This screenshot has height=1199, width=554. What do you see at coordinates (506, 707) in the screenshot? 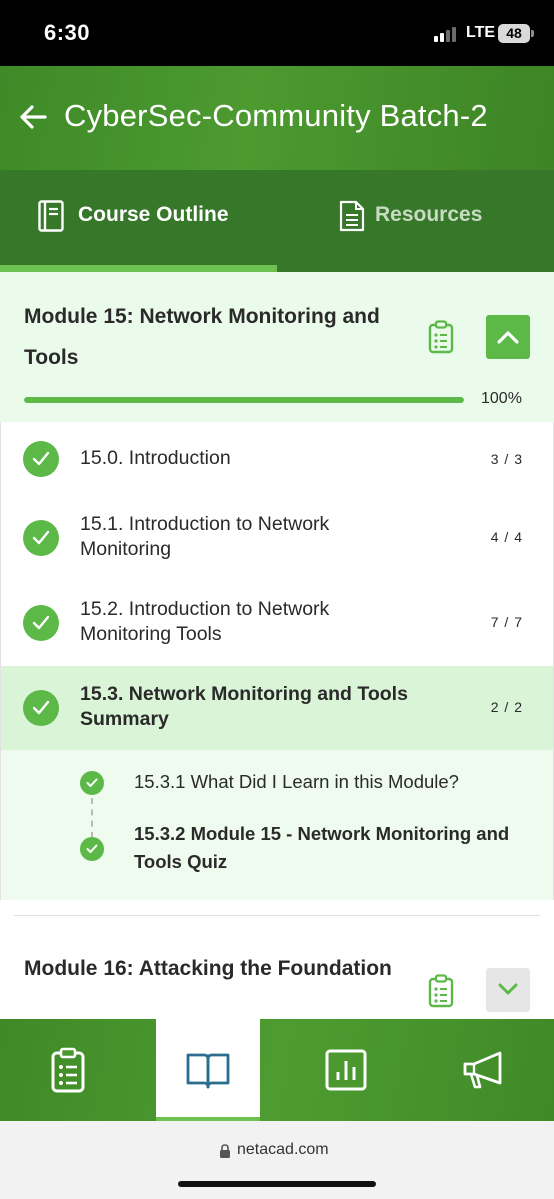
I see `lesson-count: 2 / 2` at bounding box center [506, 707].